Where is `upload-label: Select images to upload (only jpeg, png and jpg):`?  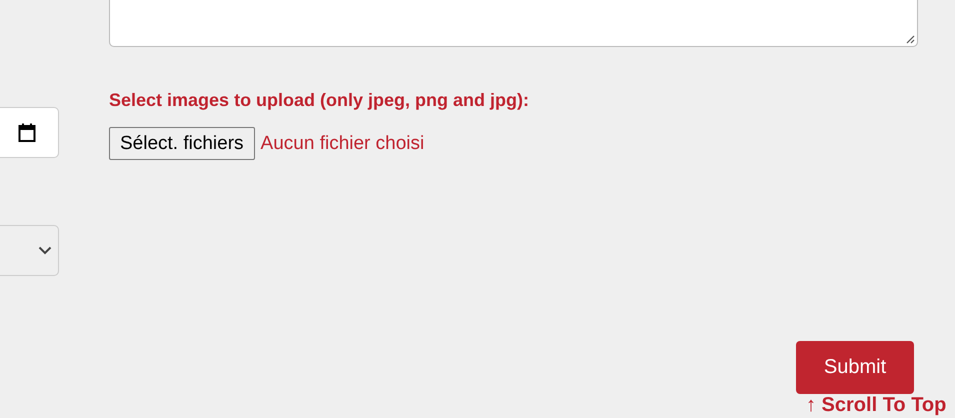
upload-label: Select images to upload (only jpeg, png and jpg): is located at coordinates (319, 100).